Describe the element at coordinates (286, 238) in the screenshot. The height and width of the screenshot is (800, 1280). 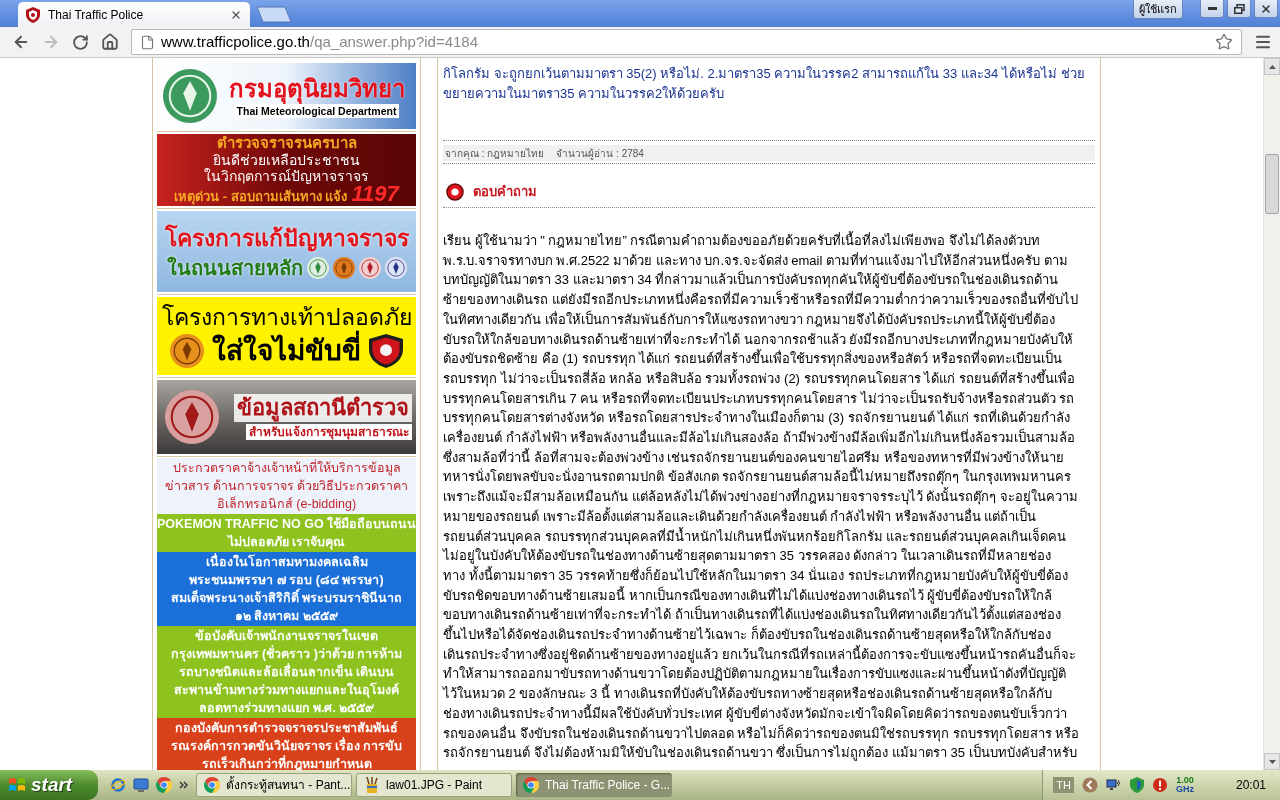
I see `banner-title: โครงการแก้ปัญหาจราจร` at that location.